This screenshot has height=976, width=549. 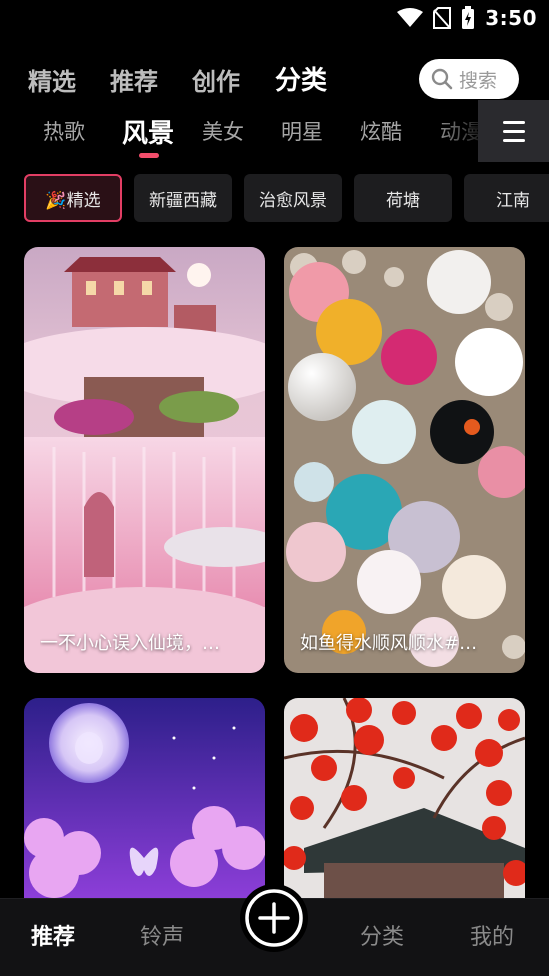 I want to click on search-box: 搜索, so click(x=469, y=79).